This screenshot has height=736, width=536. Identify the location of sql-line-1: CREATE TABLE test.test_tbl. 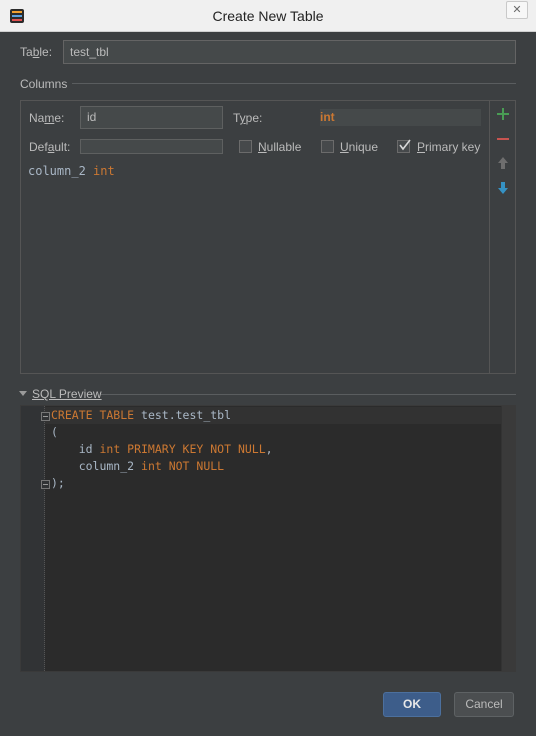
(141, 415).